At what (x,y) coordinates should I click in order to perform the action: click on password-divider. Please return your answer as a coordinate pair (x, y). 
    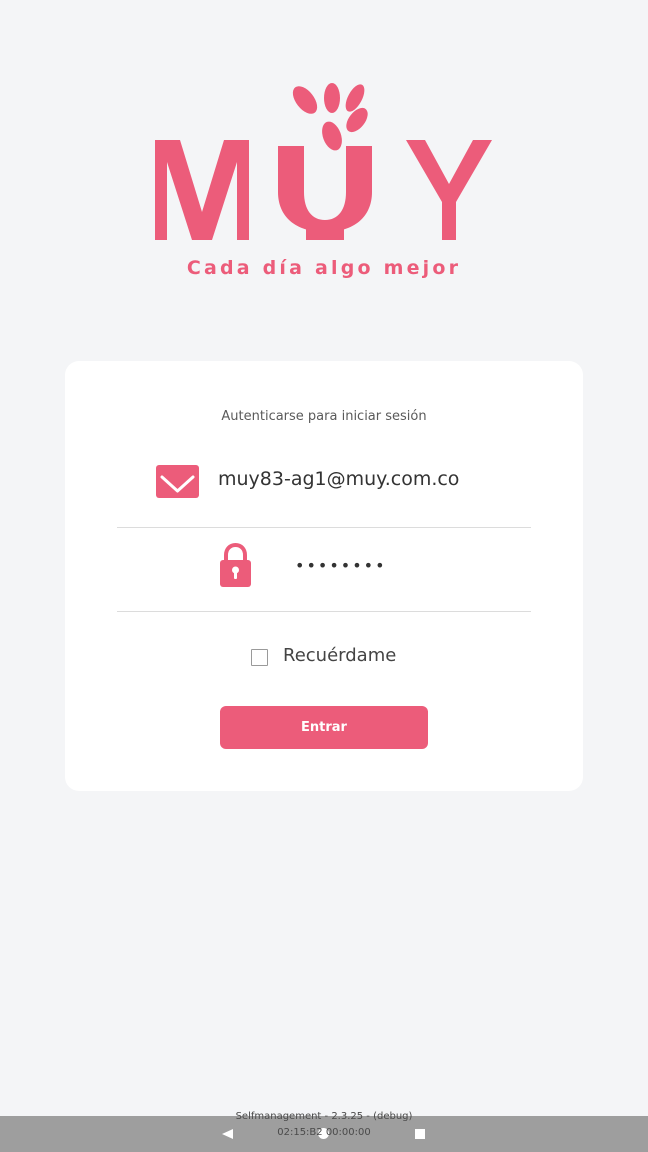
    Looking at the image, I should click on (324, 611).